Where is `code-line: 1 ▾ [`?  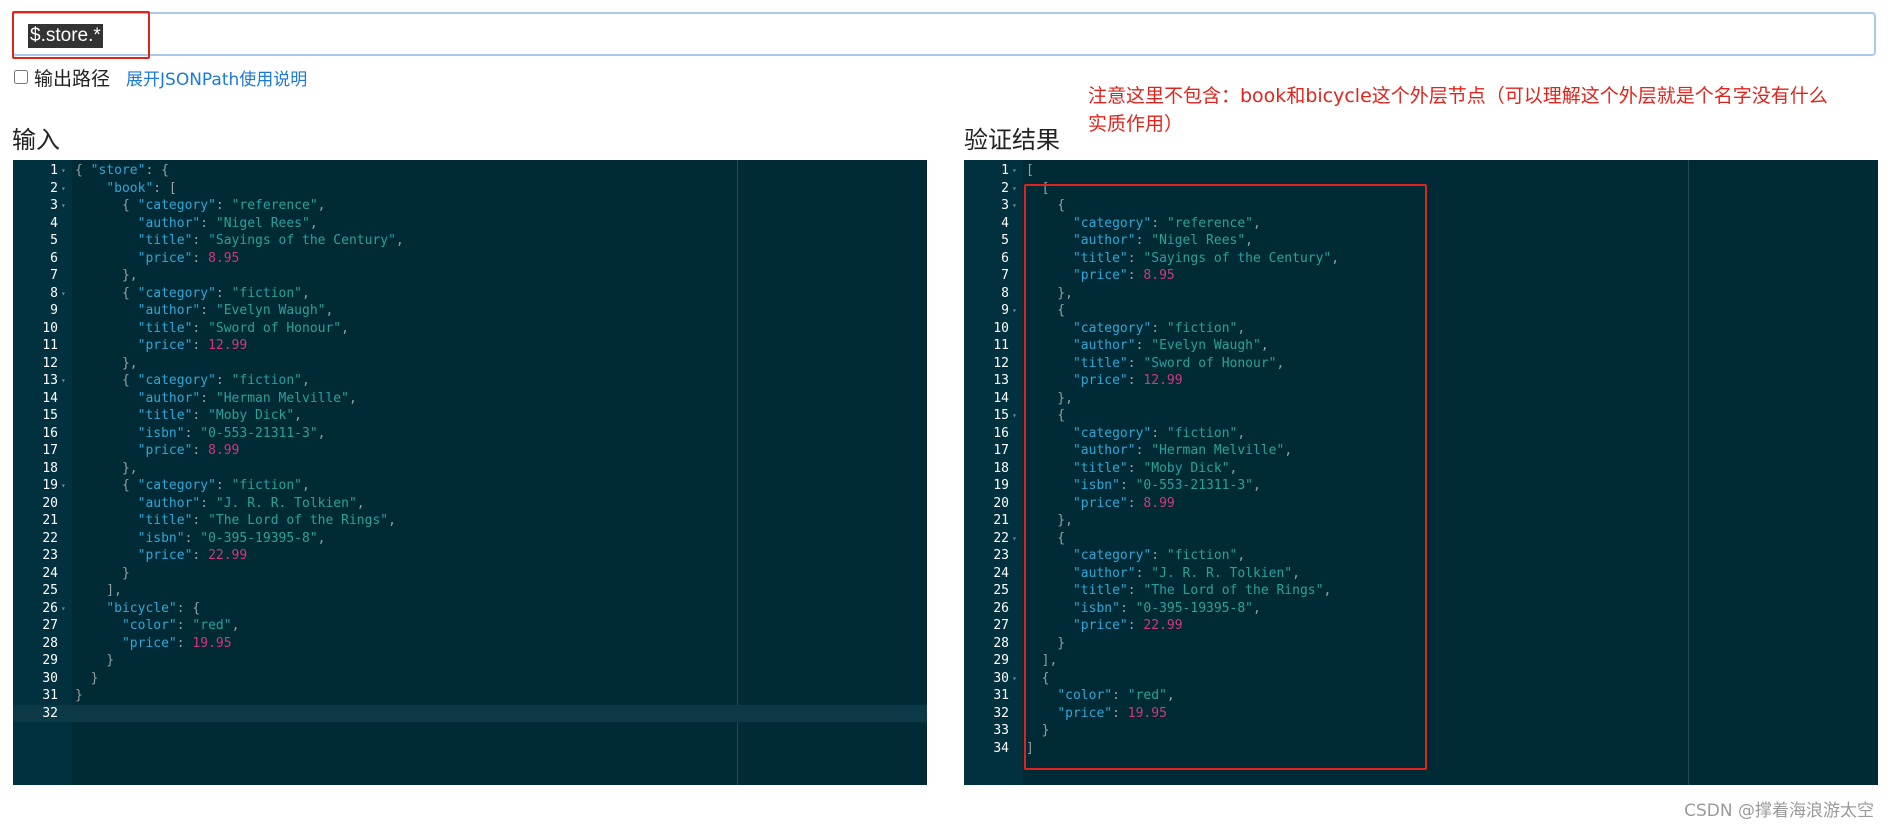
code-line: 1 ▾ [ is located at coordinates (1421, 171).